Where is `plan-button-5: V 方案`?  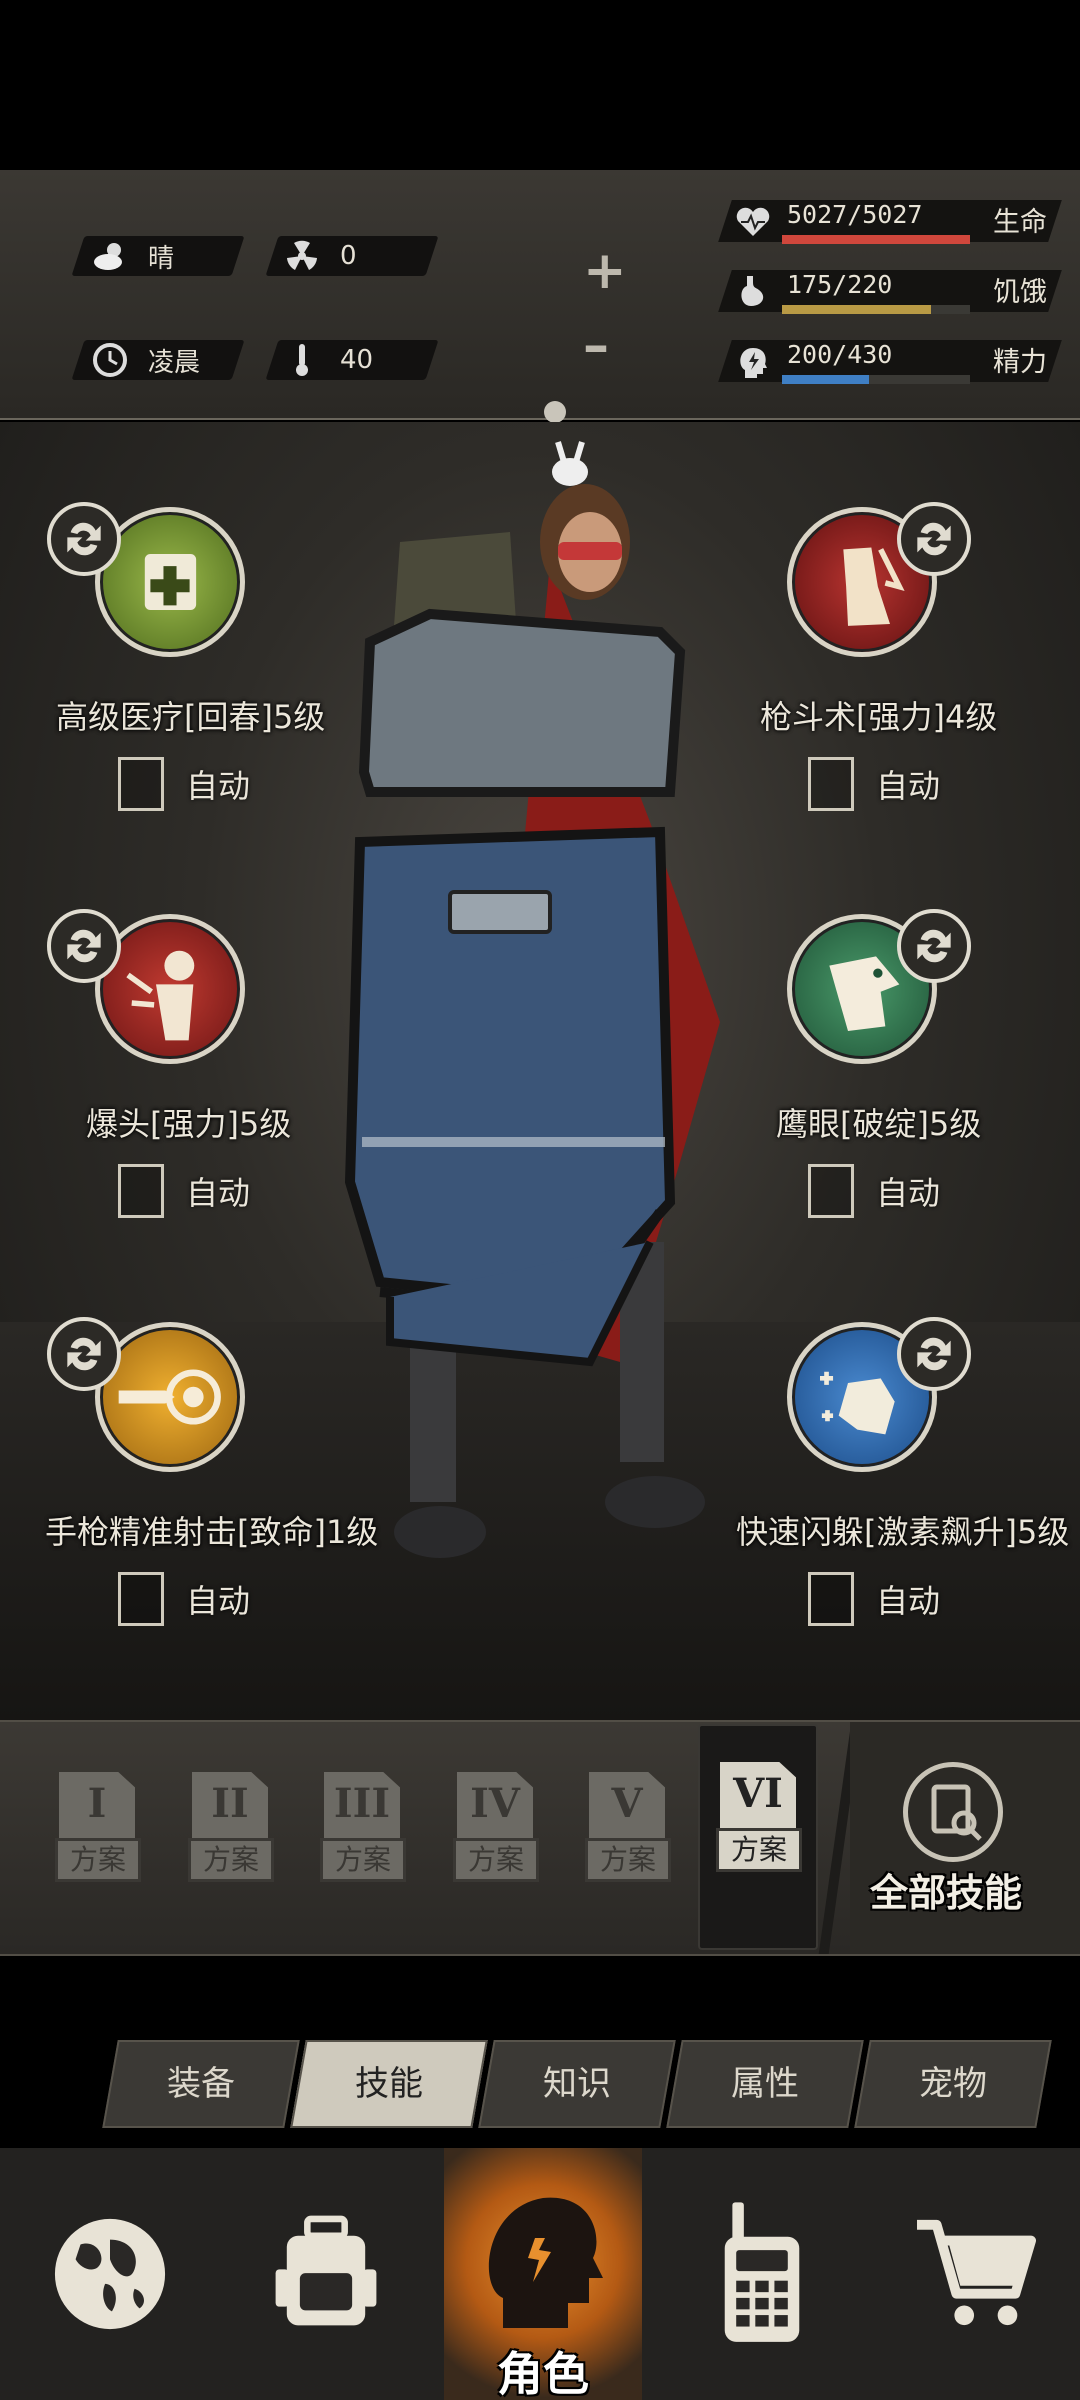
plan-button-5: V 方案 is located at coordinates (628, 1835).